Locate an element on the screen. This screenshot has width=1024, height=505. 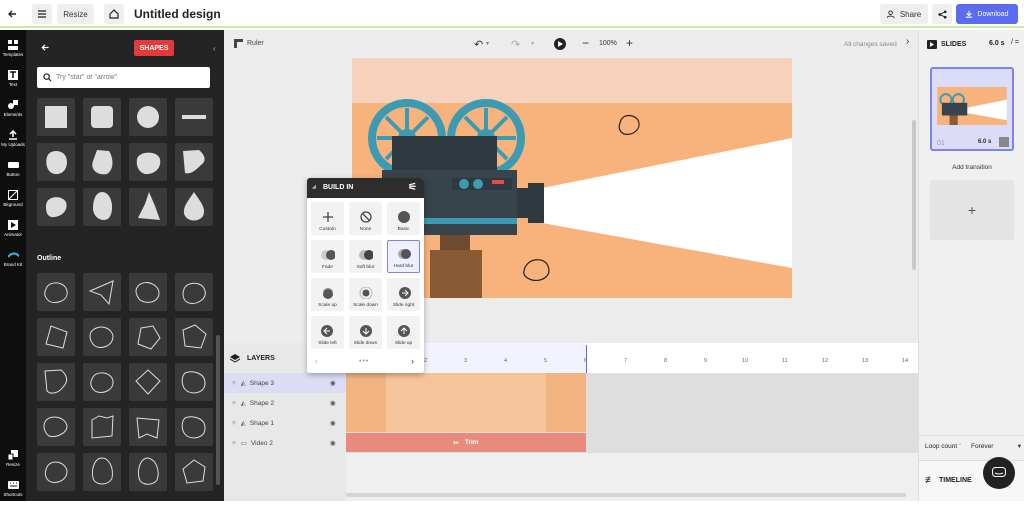
build-option-soft-blur: Soft blur is located at coordinates (365, 256).